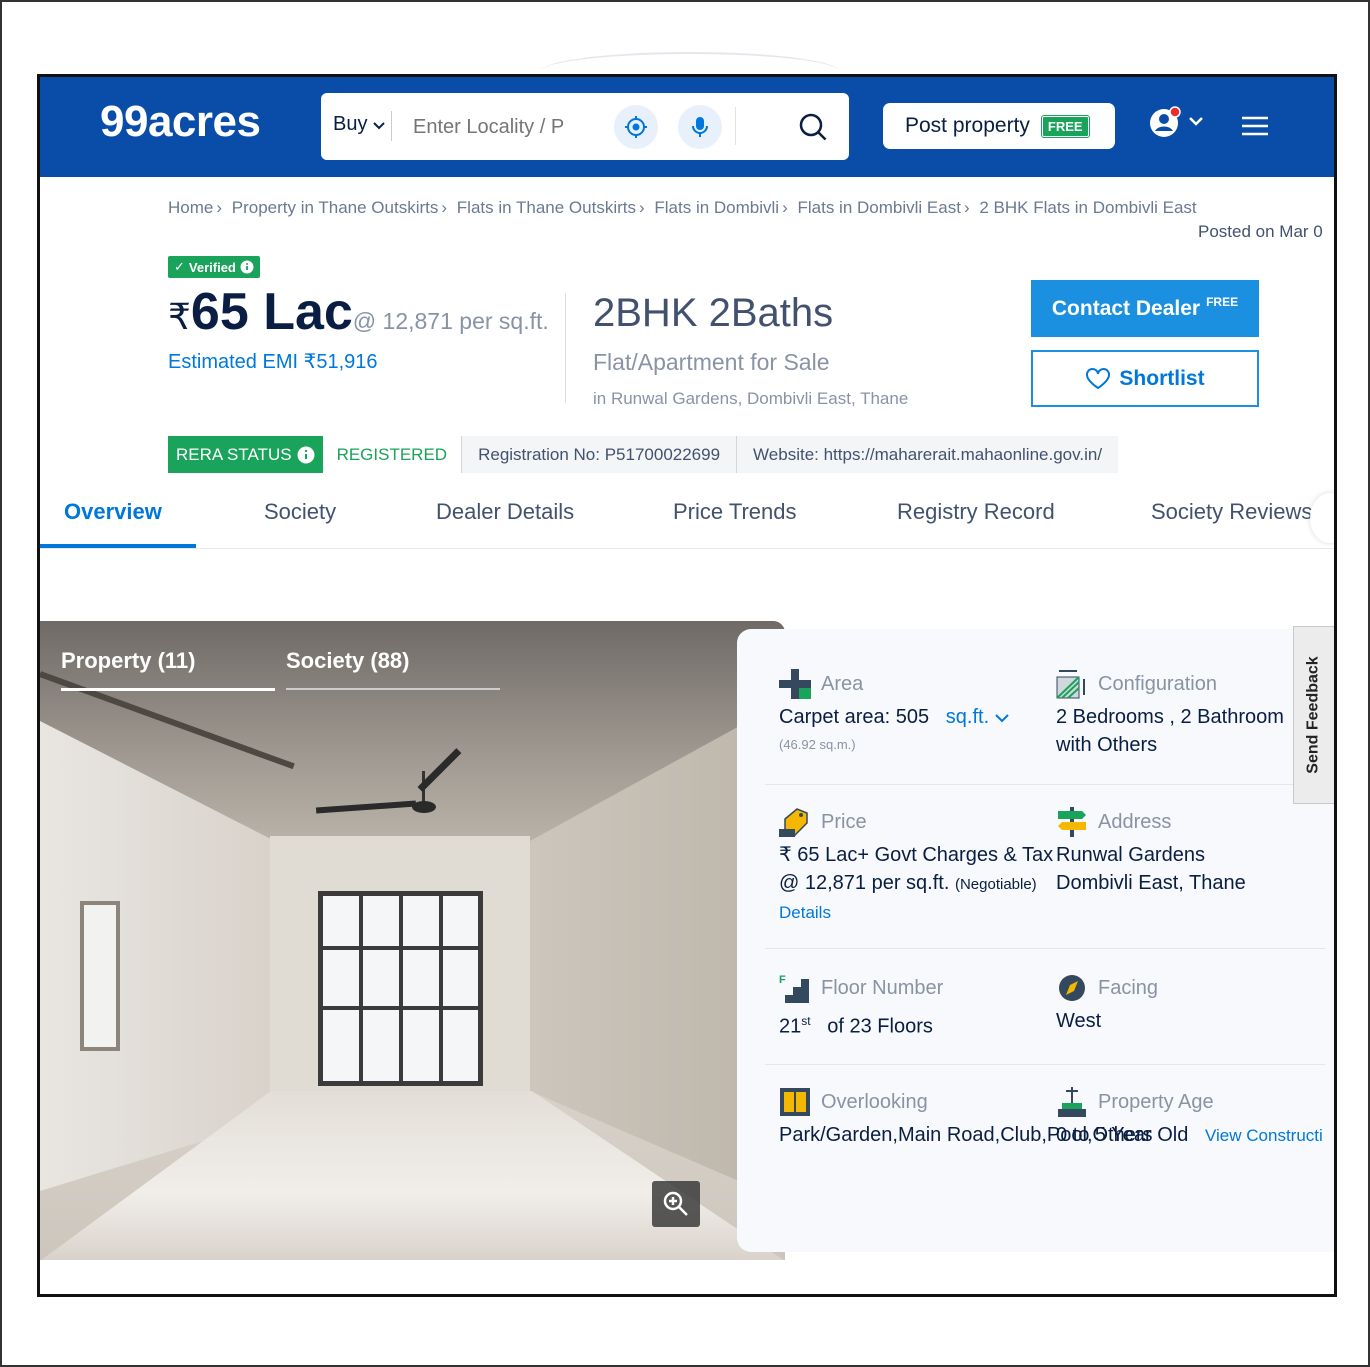  Describe the element at coordinates (1151, 883) in the screenshot. I see `address-value-2: Dombivli East, Thane` at that location.